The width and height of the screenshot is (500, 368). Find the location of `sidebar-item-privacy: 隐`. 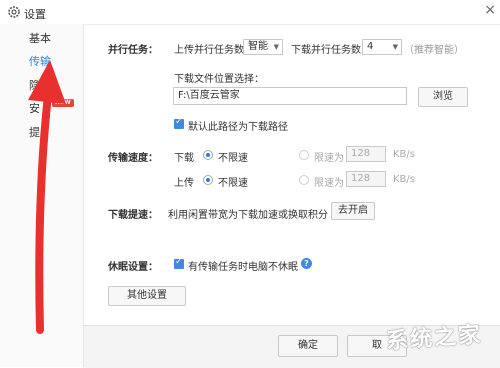

sidebar-item-privacy: 隐 is located at coordinates (41, 86).